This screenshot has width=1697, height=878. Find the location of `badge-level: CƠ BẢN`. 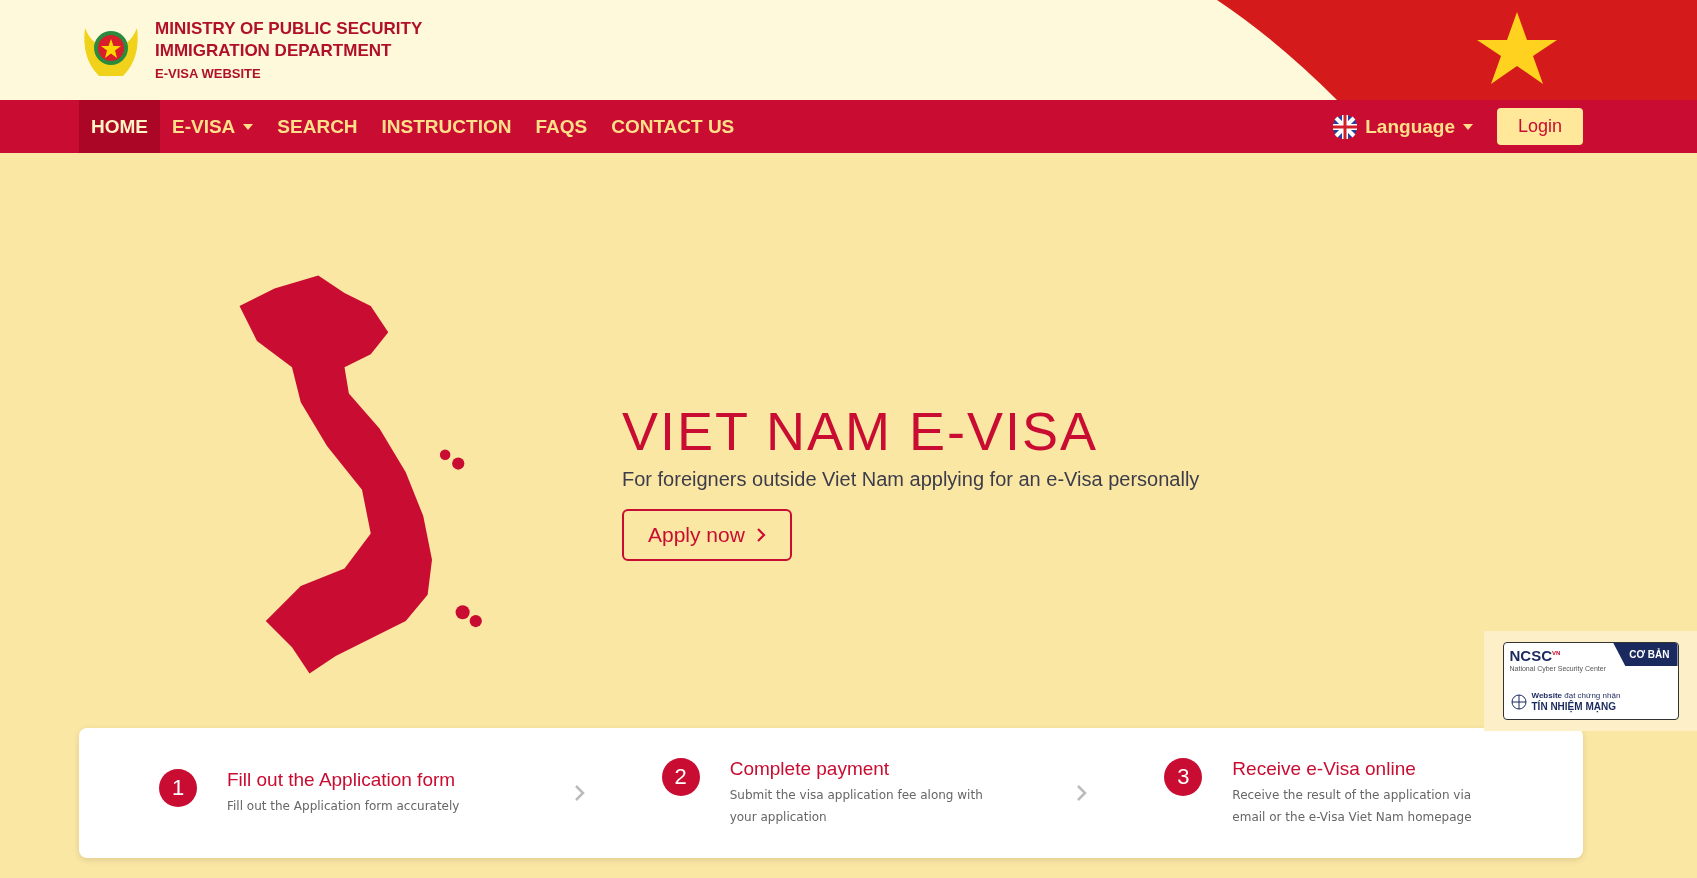

badge-level: CƠ BẢN is located at coordinates (1645, 654).